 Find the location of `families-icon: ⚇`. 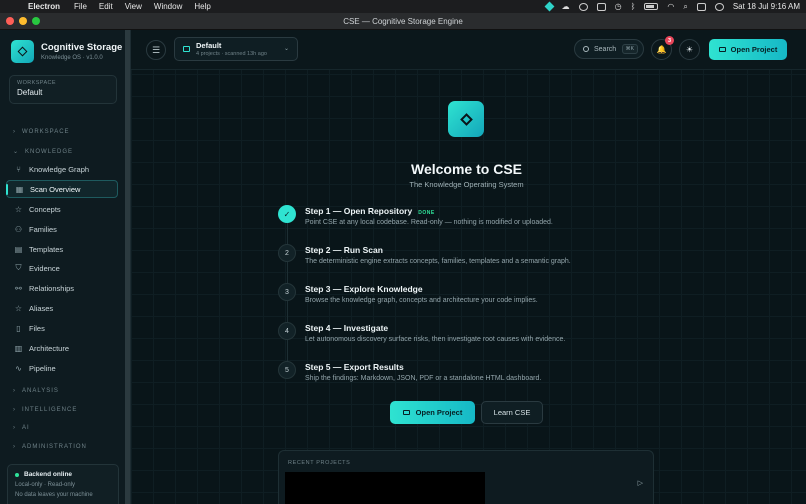

families-icon: ⚇ is located at coordinates (18, 229).